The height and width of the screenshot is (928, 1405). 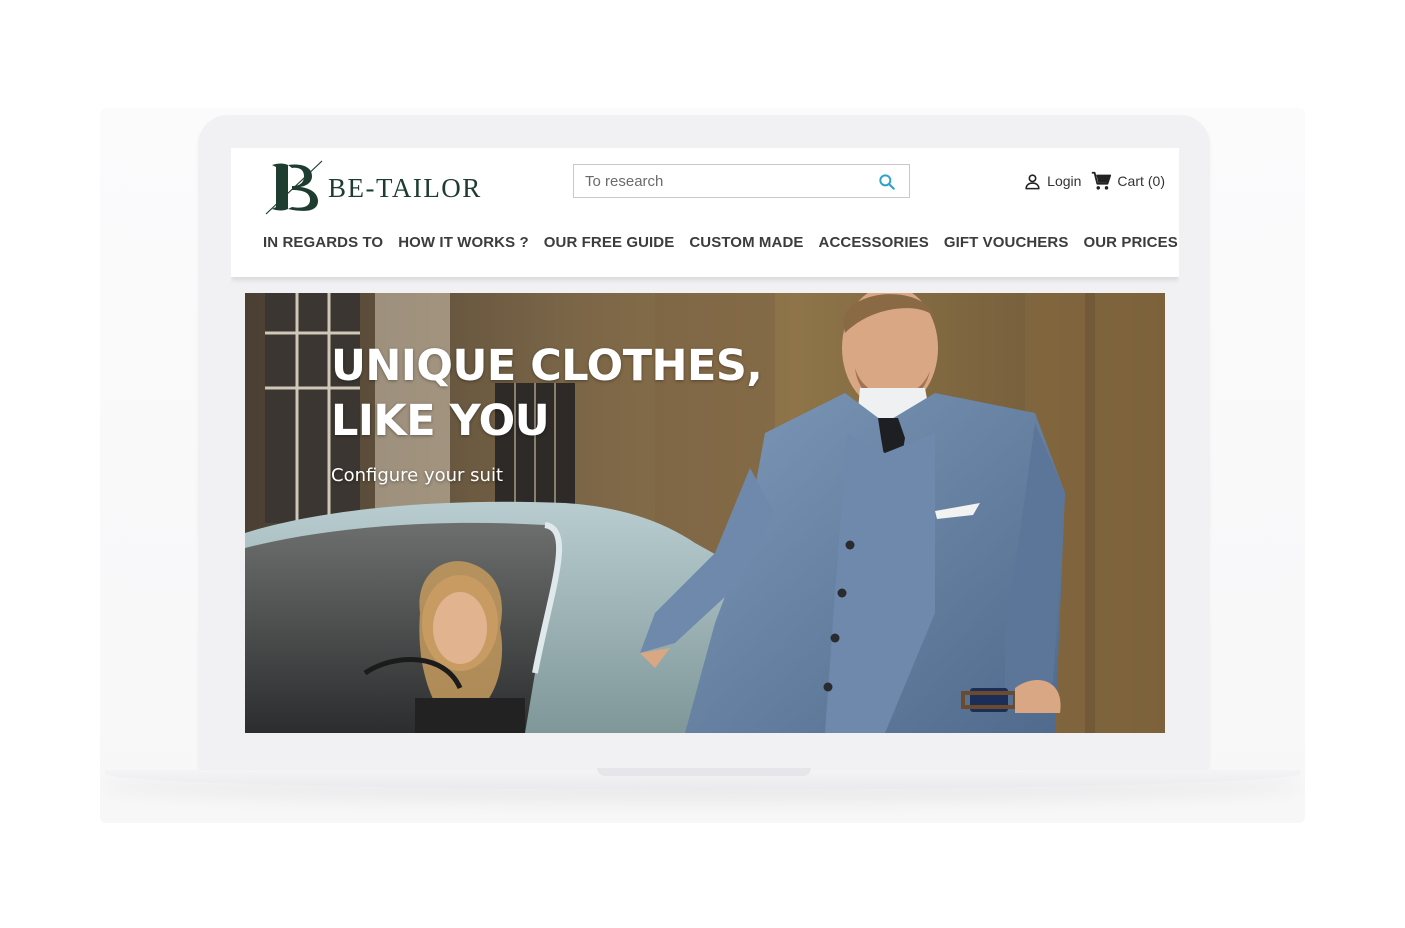 I want to click on cart-icon, so click(x=1102, y=180).